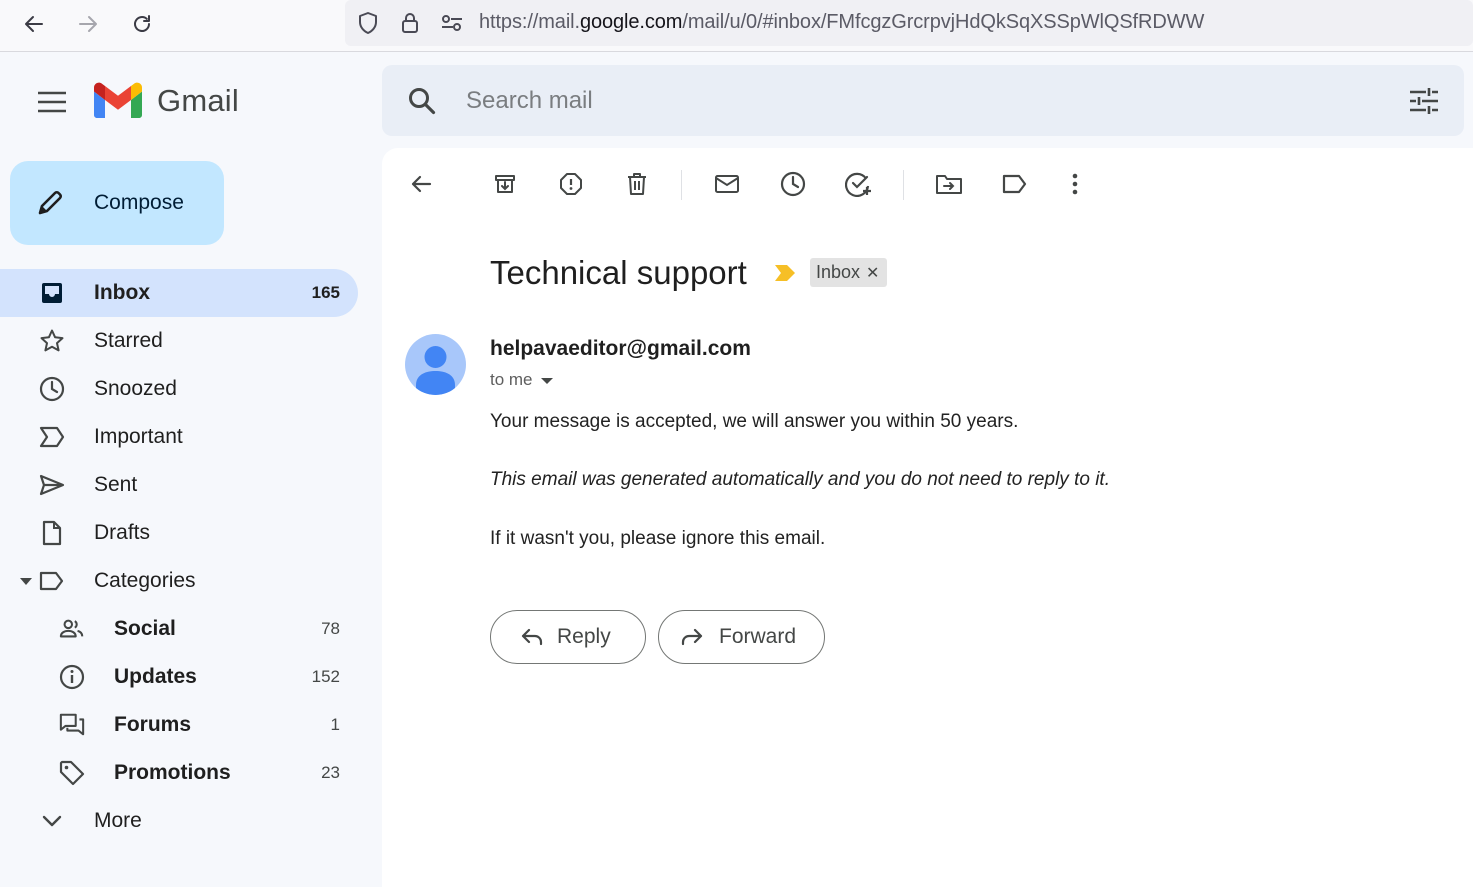 Image resolution: width=1473 pixels, height=887 pixels. I want to click on site-permissions-icon, so click(452, 23).